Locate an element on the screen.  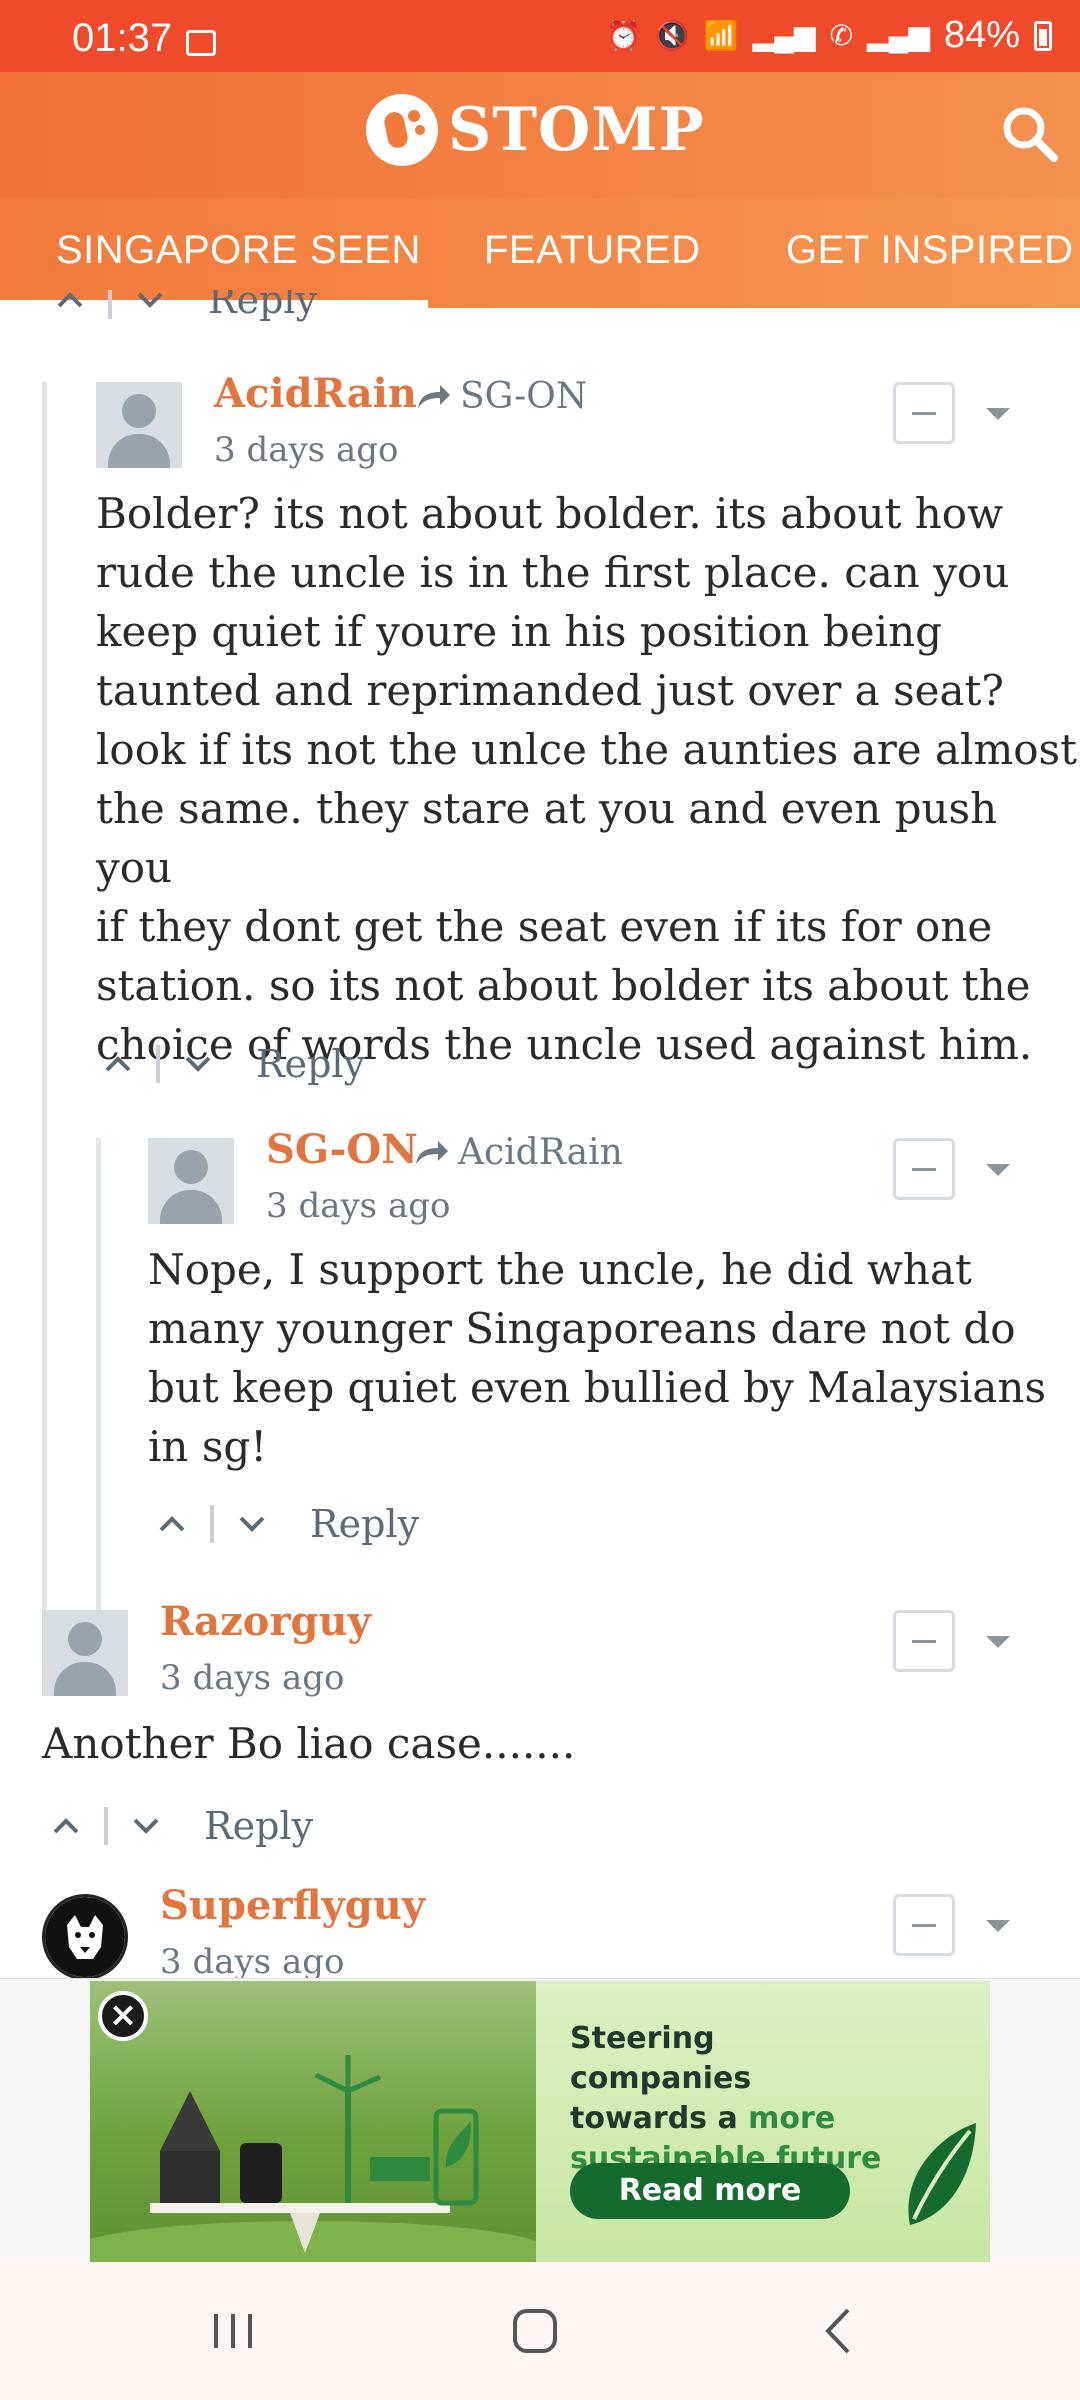
status-time: 01:37 is located at coordinates (122, 38).